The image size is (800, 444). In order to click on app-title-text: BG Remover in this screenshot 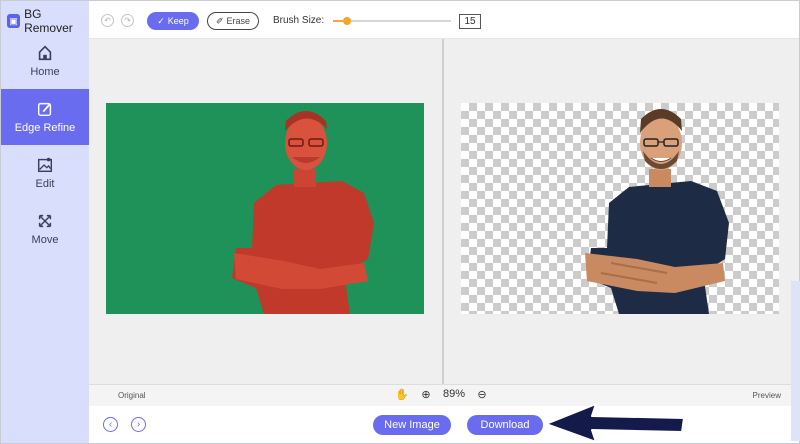, I will do `click(48, 21)`.